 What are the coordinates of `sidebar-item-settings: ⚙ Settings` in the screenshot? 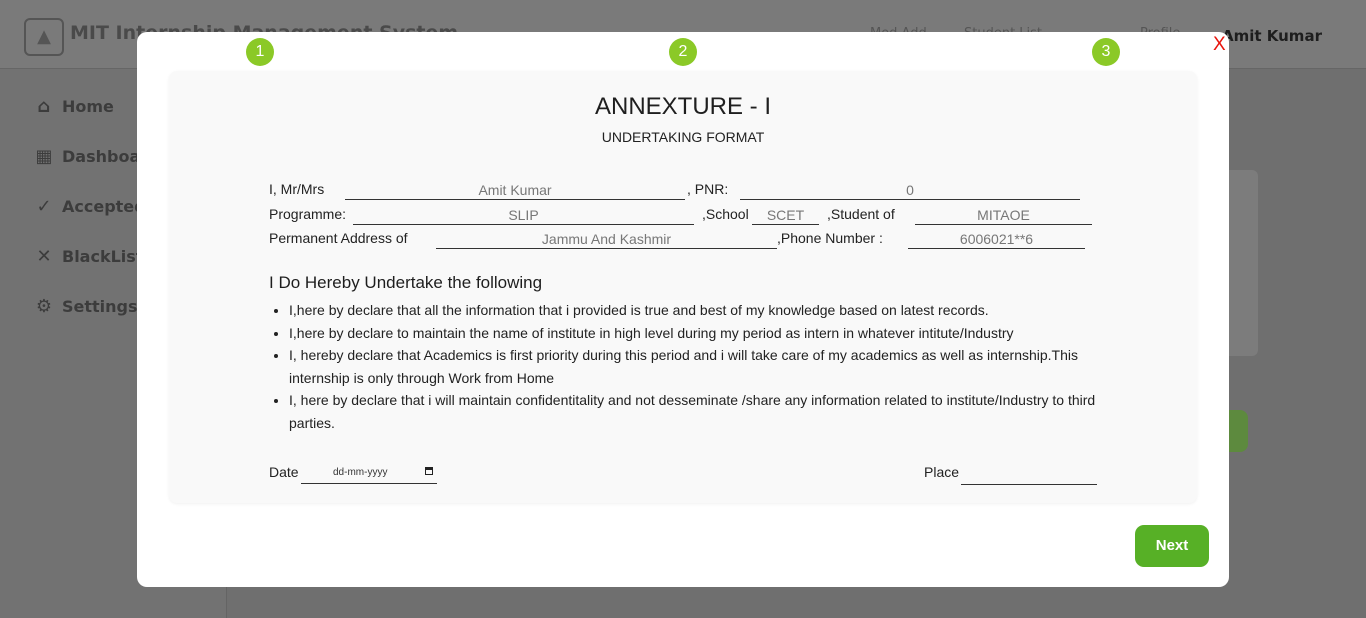 It's located at (85, 306).